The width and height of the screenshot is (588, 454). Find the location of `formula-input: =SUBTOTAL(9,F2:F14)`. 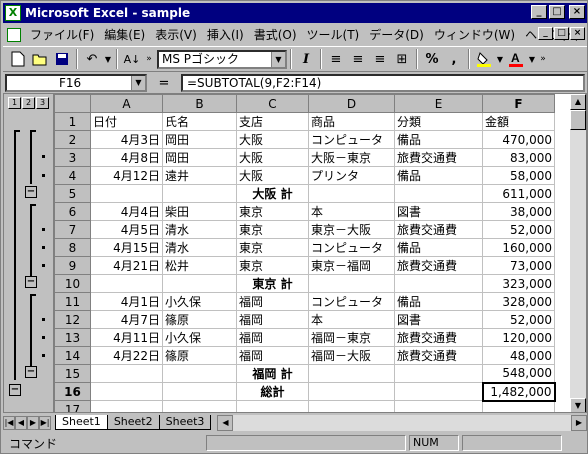

formula-input: =SUBTOTAL(9,F2:F14) is located at coordinates (383, 83).